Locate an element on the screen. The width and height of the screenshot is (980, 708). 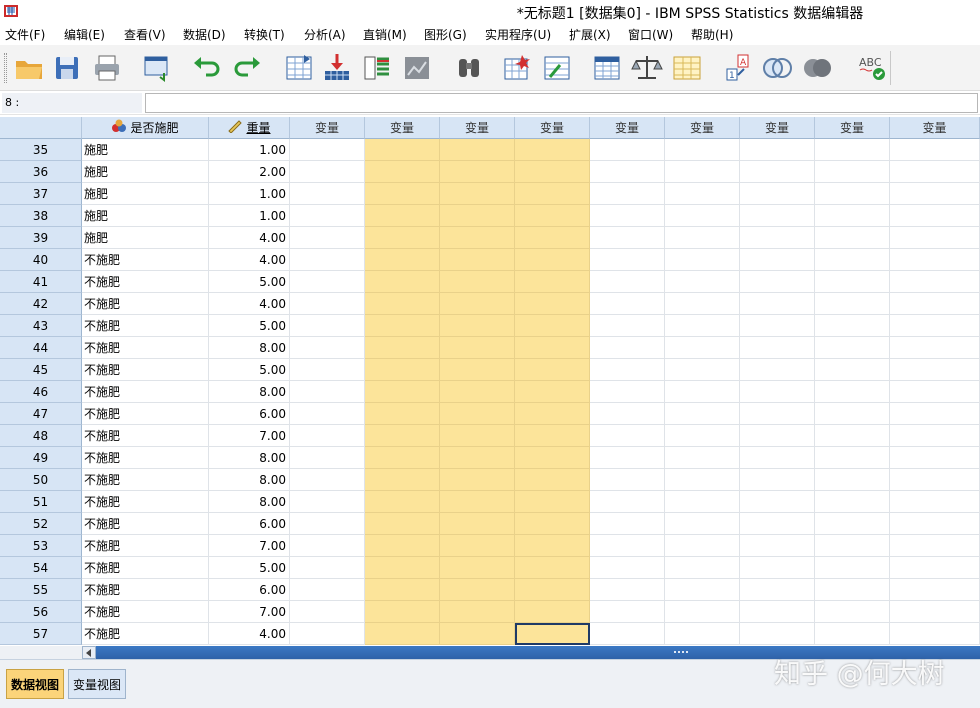
menu-item-w: 窗口(W) is located at coordinates (650, 34).